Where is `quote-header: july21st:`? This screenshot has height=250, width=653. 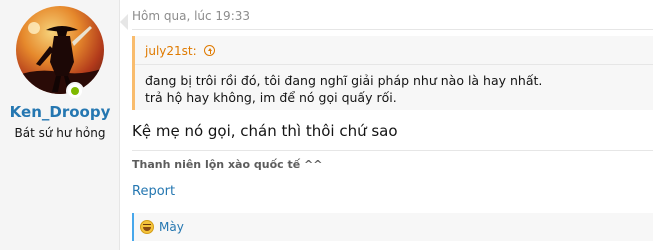
quote-header: july21st: is located at coordinates (180, 51).